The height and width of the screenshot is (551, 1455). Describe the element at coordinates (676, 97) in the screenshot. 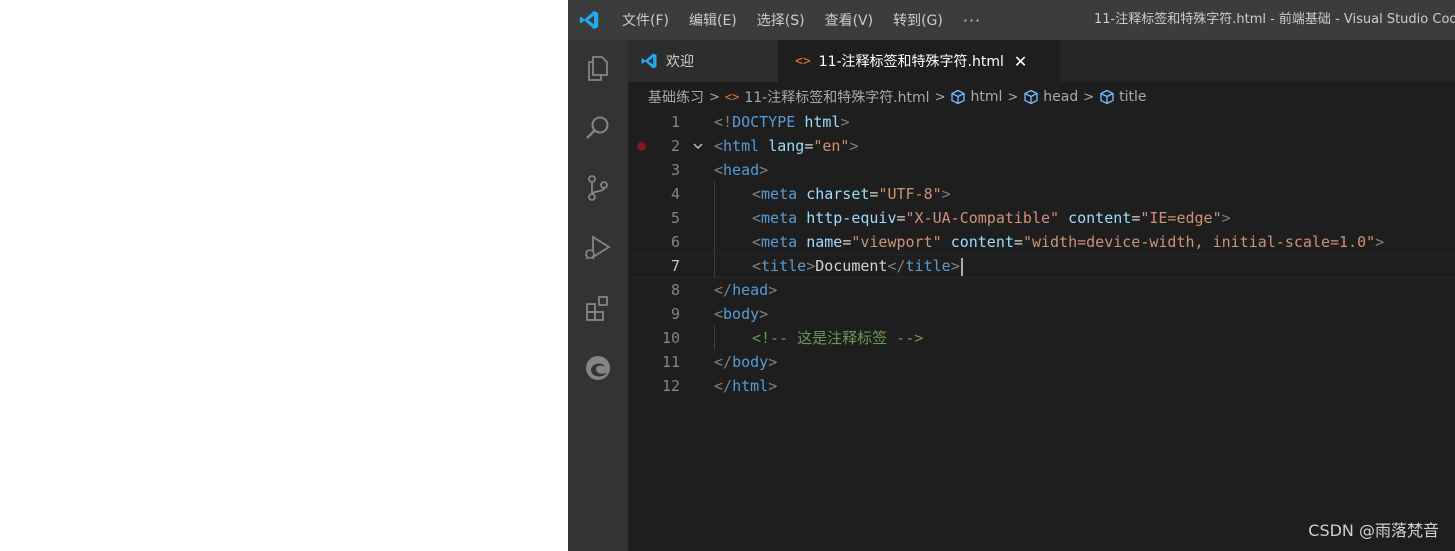

I see `breadcrumb-folder: 基础练习` at that location.